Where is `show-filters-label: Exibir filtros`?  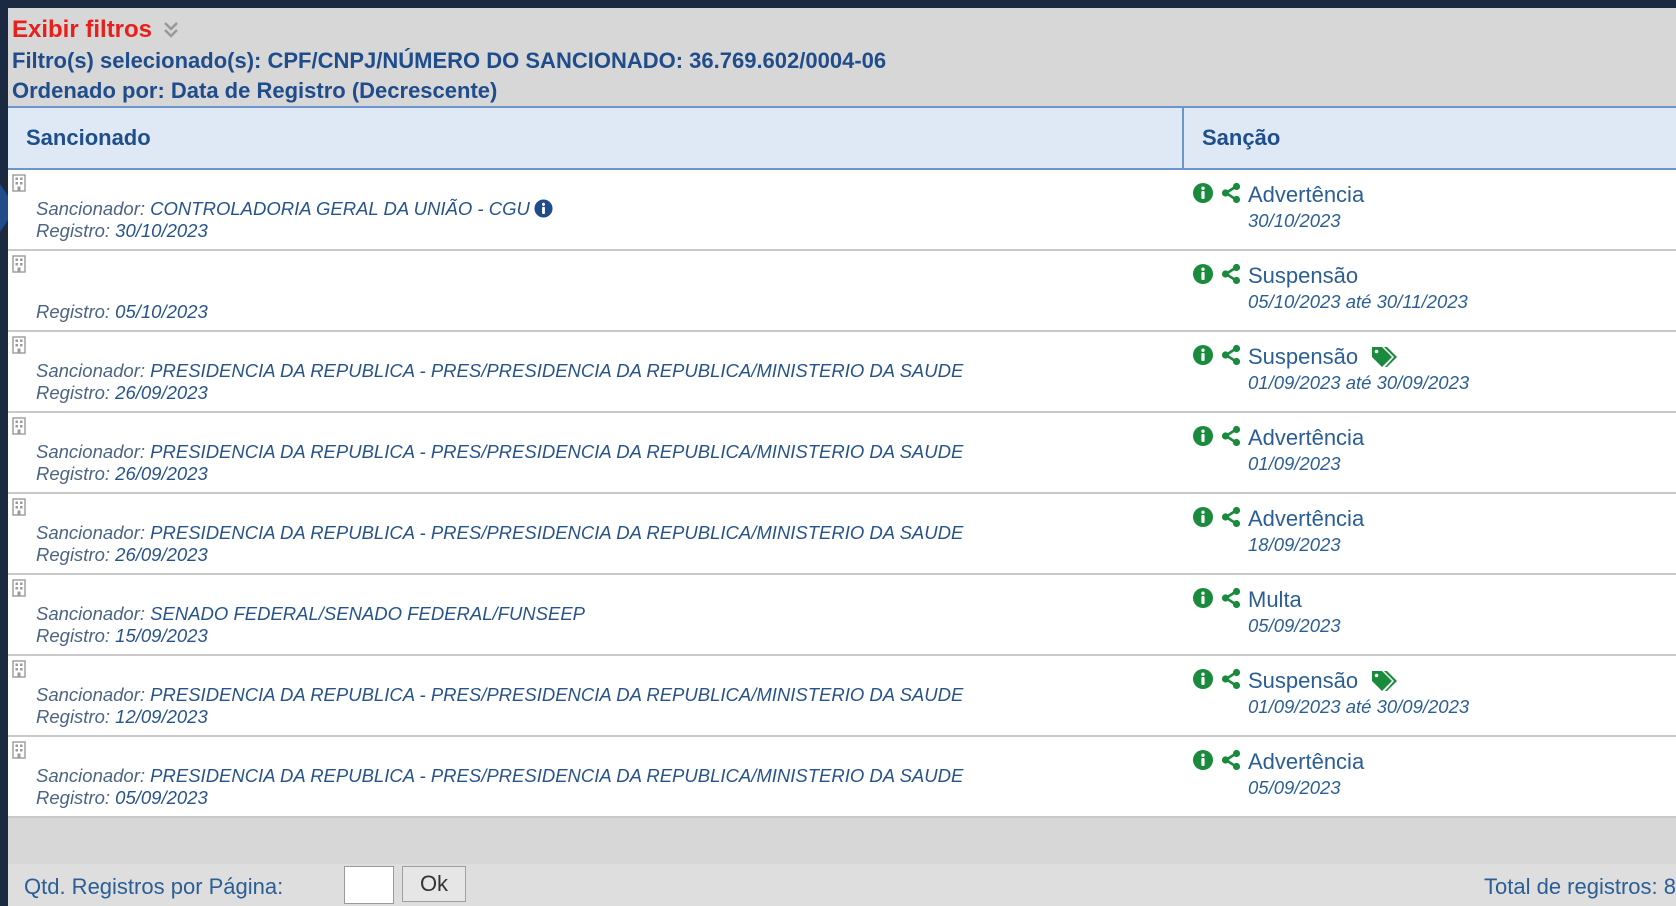
show-filters-label: Exibir filtros is located at coordinates (82, 30).